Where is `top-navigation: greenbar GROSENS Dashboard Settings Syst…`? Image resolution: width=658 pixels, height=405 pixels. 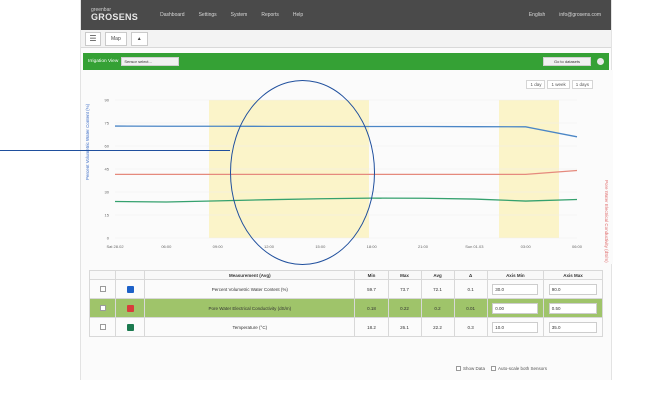 top-navigation: greenbar GROSENS Dashboard Settings Syst… is located at coordinates (346, 15).